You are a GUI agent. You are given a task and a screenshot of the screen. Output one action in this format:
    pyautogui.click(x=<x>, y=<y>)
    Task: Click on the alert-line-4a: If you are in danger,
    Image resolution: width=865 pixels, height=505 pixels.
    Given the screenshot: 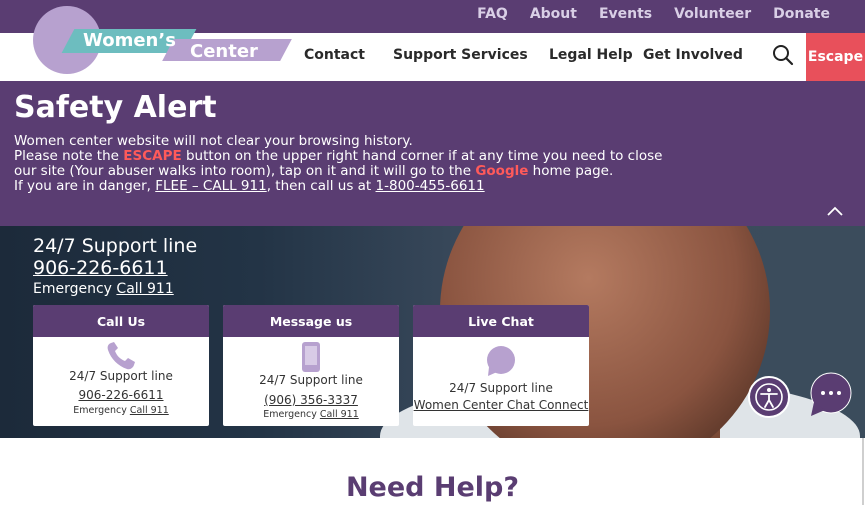 What is the action you would take?
    pyautogui.click(x=85, y=186)
    